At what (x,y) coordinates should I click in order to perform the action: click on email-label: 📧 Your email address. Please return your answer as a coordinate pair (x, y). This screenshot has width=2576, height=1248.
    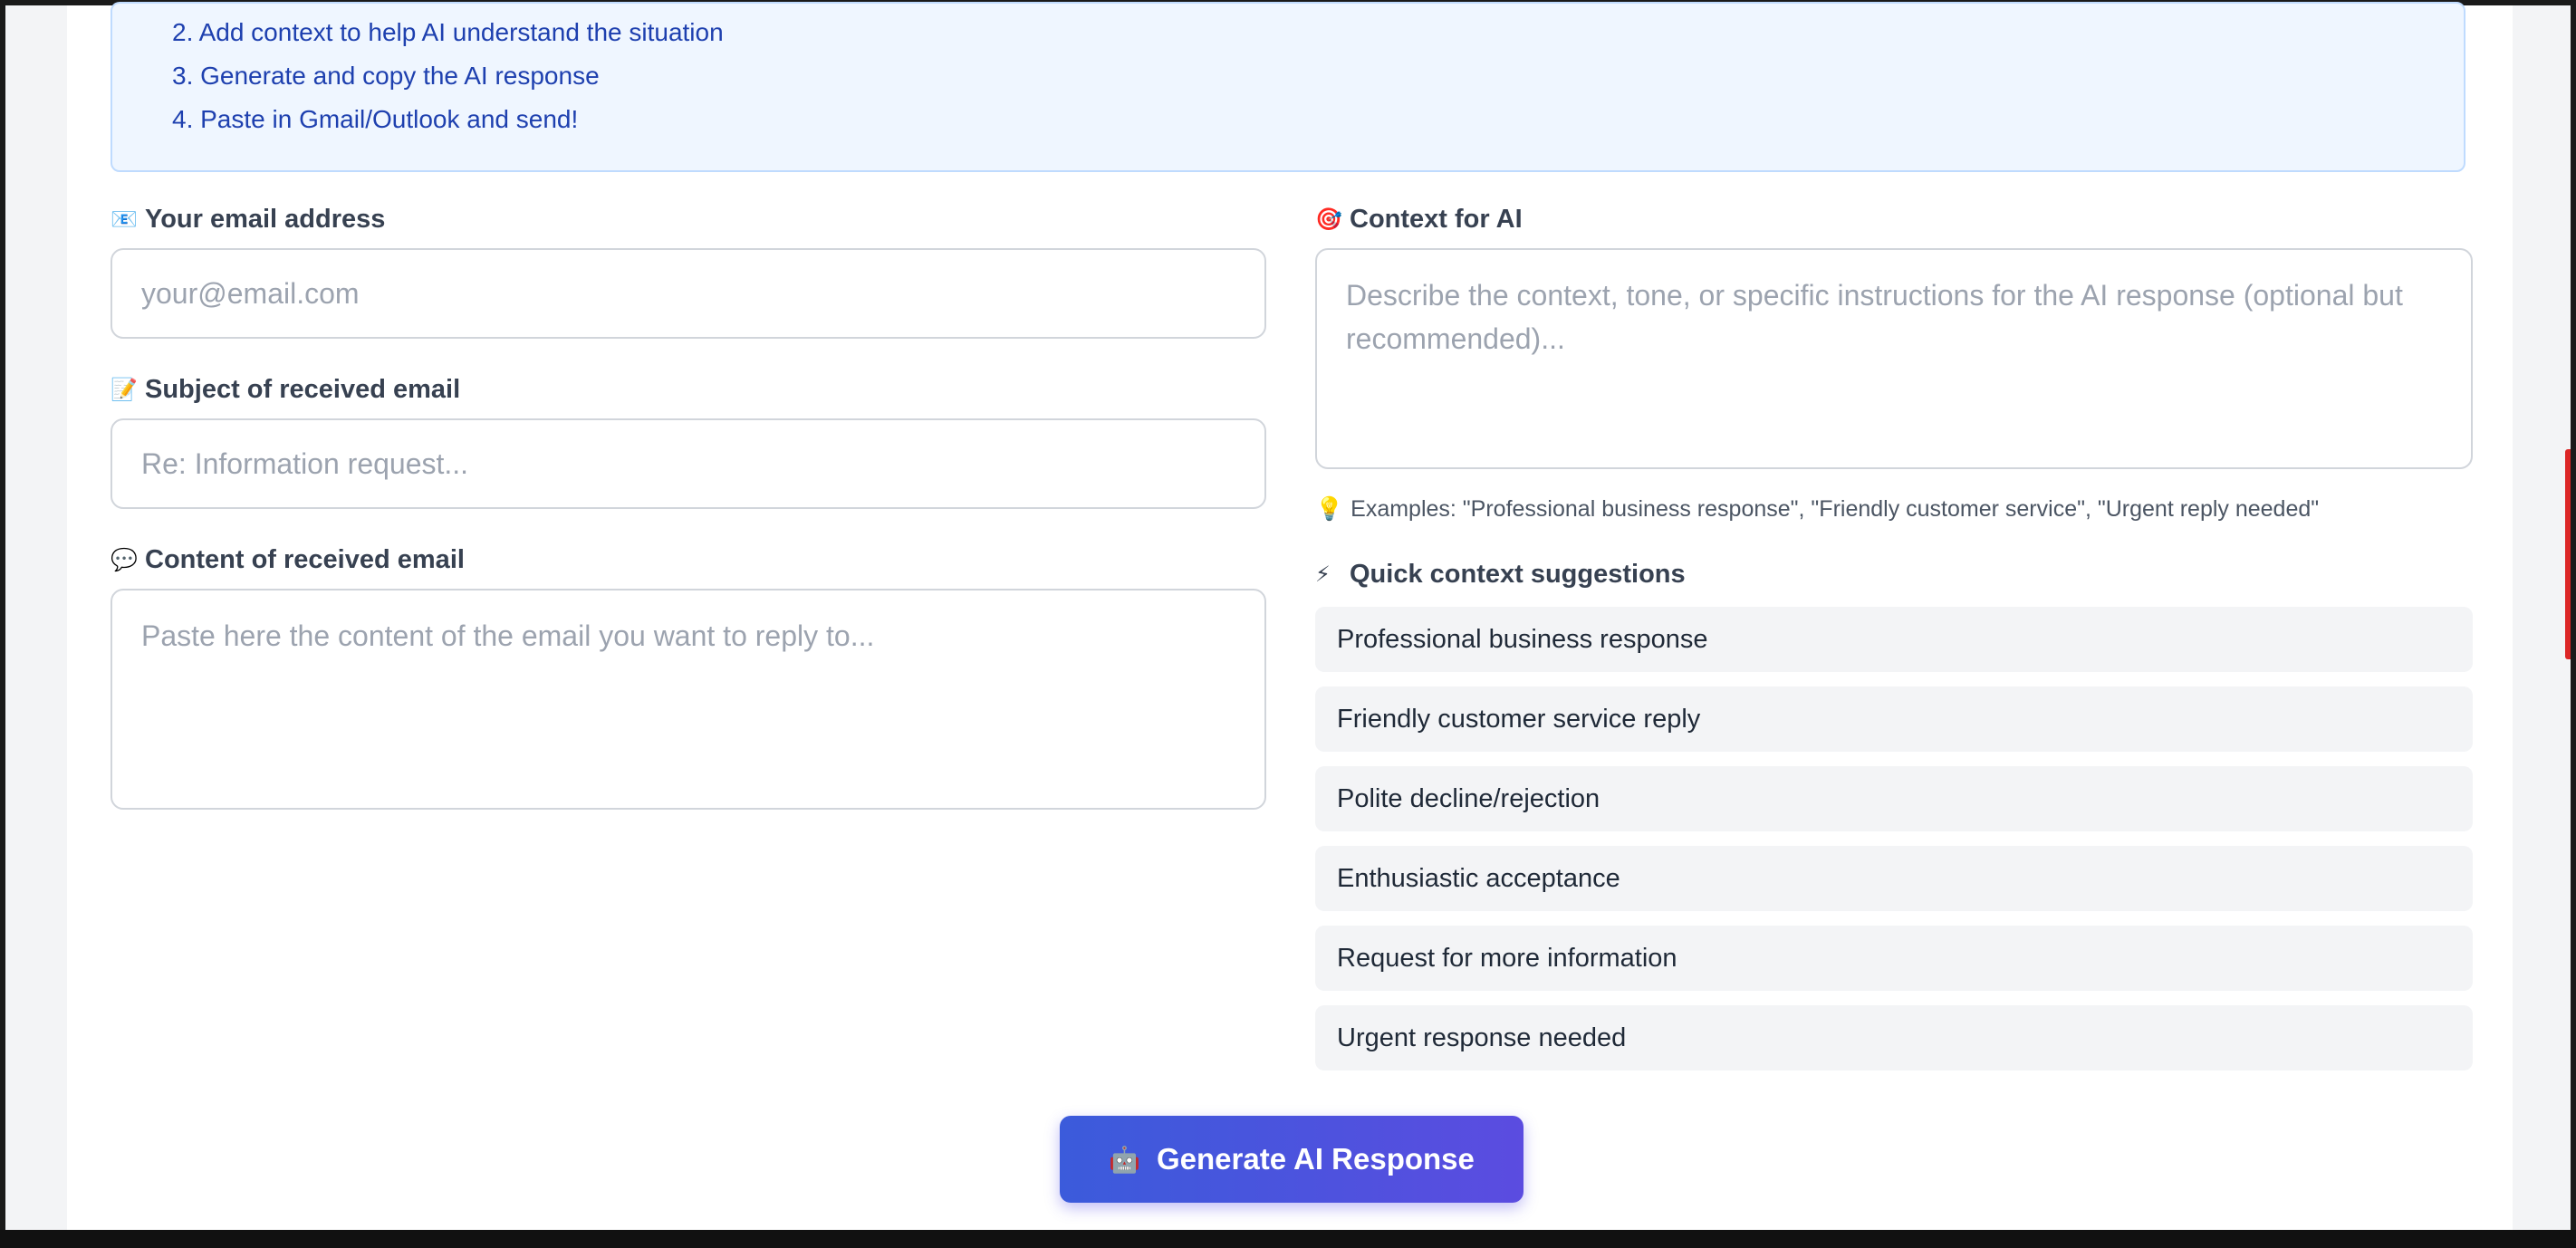
    Looking at the image, I should click on (248, 220).